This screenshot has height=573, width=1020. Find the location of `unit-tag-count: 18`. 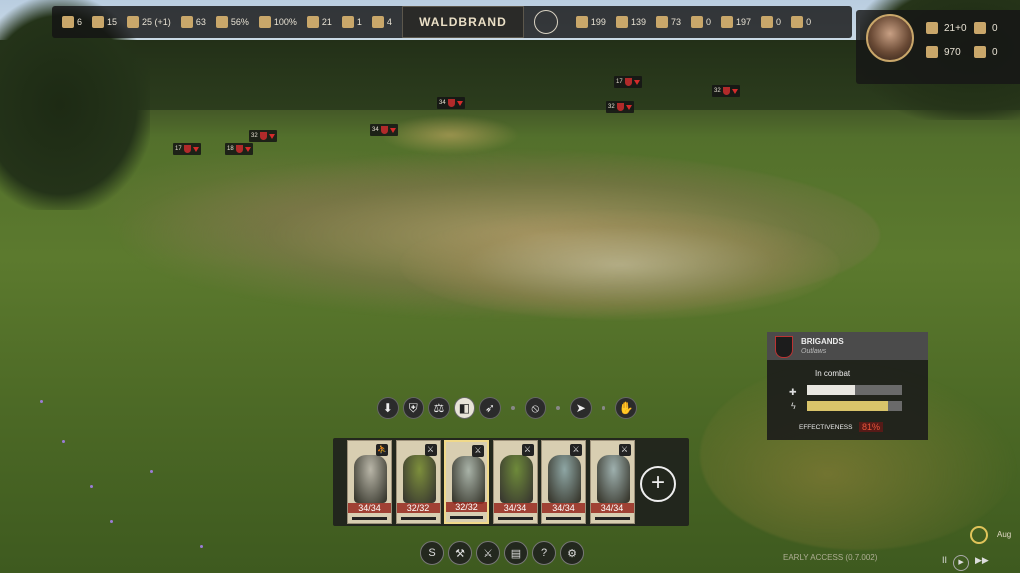

unit-tag-count: 18 is located at coordinates (230, 149).